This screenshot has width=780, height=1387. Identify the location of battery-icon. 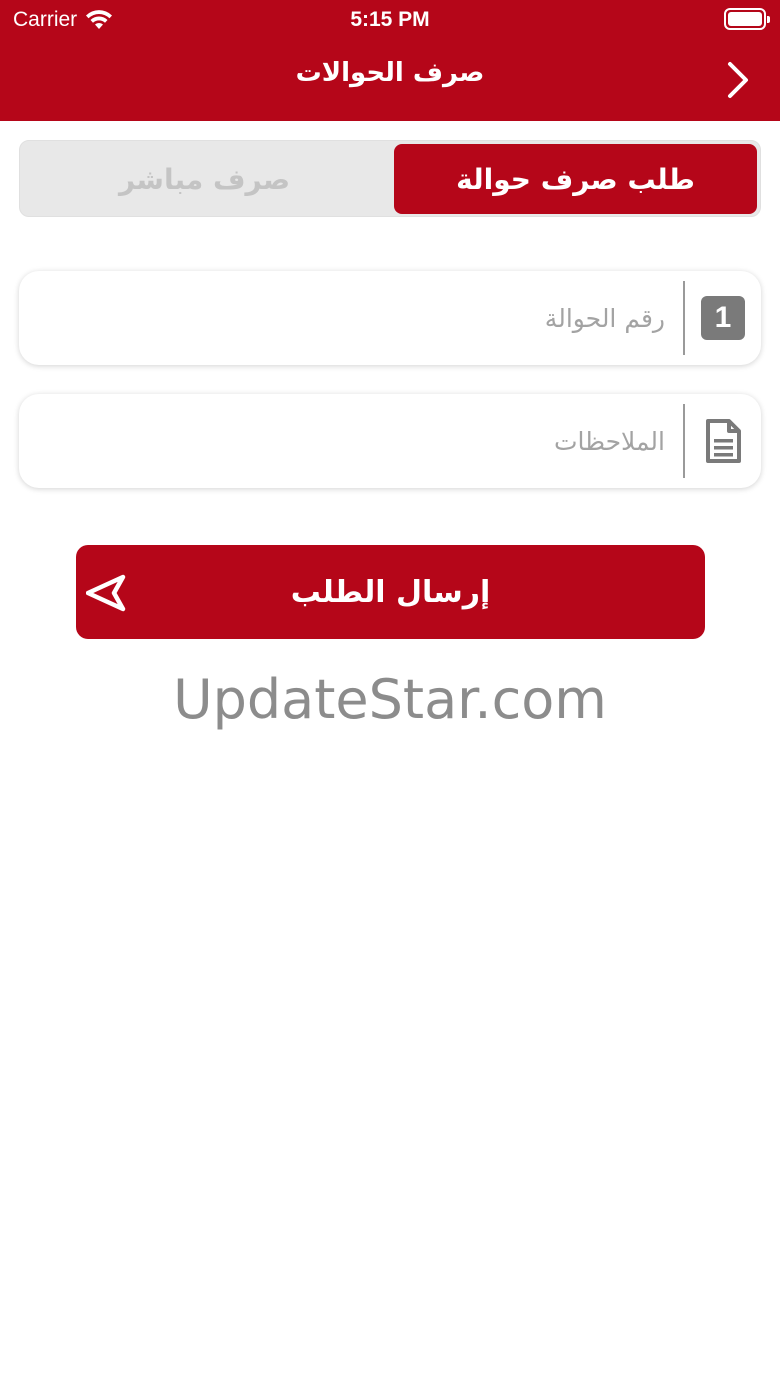
(747, 19).